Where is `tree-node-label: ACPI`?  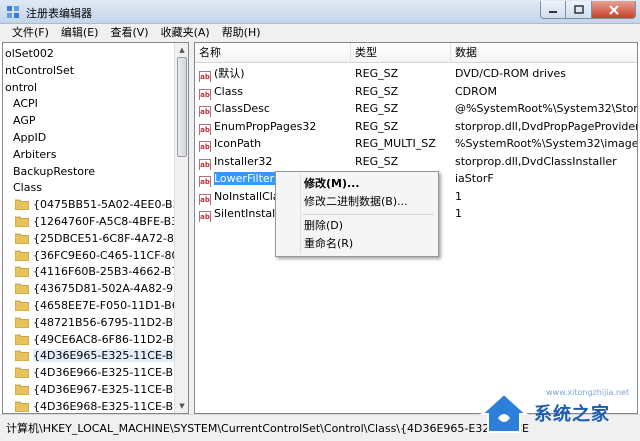
tree-node-label: ACPI is located at coordinates (25, 104).